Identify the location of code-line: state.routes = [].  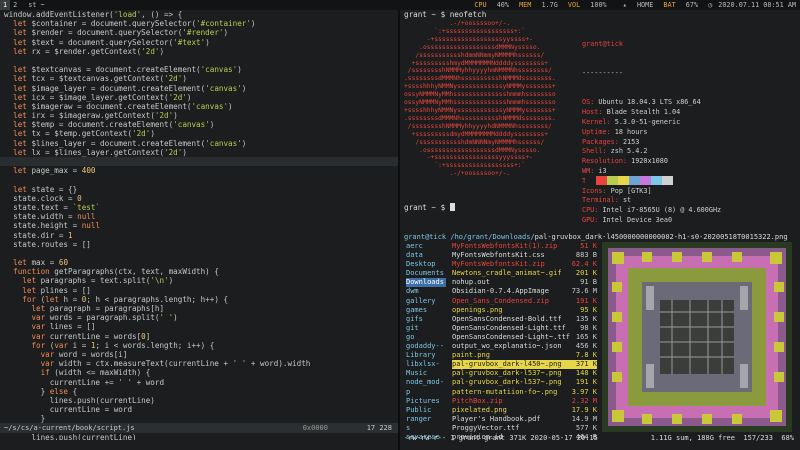
(199, 244).